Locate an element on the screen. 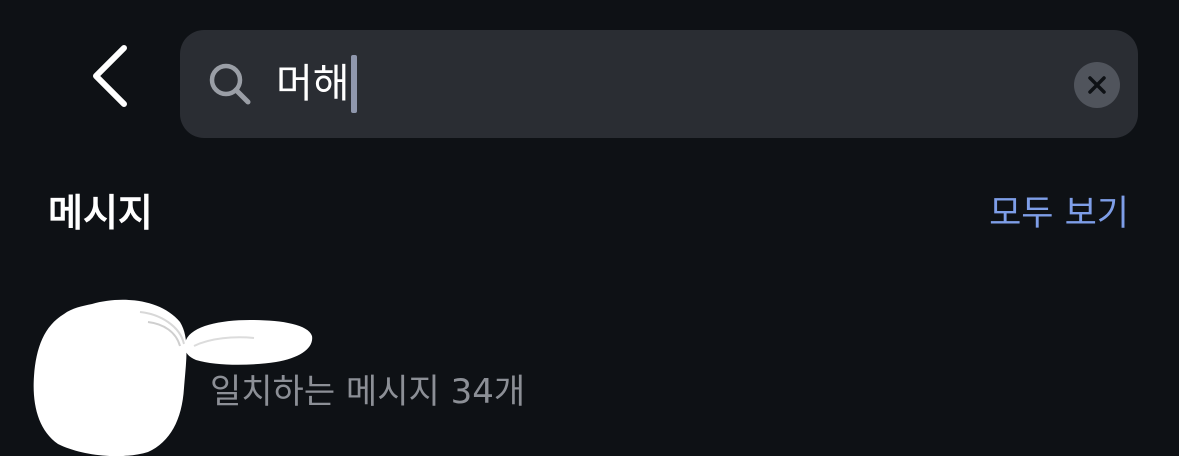 The width and height of the screenshot is (1179, 456). search-query-text: 머해 is located at coordinates (313, 84).